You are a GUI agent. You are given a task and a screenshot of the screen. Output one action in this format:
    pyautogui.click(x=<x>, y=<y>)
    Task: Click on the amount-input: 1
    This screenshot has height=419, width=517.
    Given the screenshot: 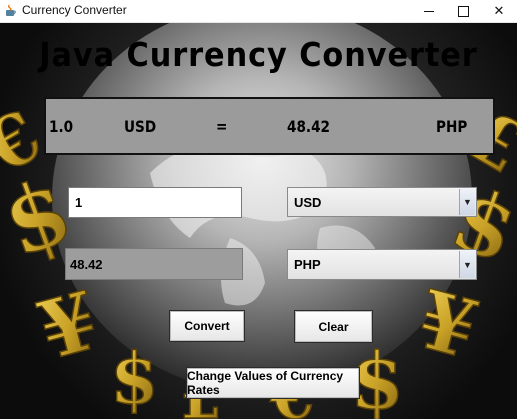 What is the action you would take?
    pyautogui.click(x=155, y=202)
    